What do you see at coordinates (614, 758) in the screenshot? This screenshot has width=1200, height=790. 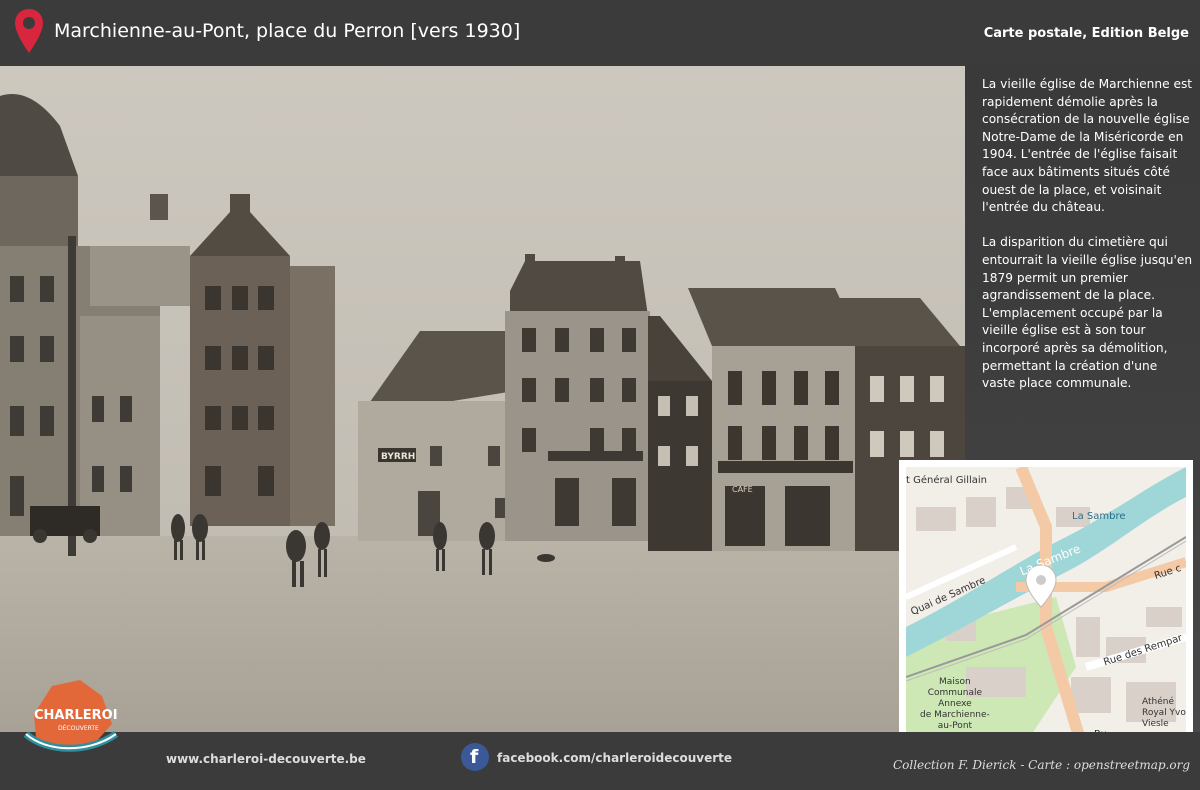 I see `facebook-link: facebook.com/charleroidecouverte` at bounding box center [614, 758].